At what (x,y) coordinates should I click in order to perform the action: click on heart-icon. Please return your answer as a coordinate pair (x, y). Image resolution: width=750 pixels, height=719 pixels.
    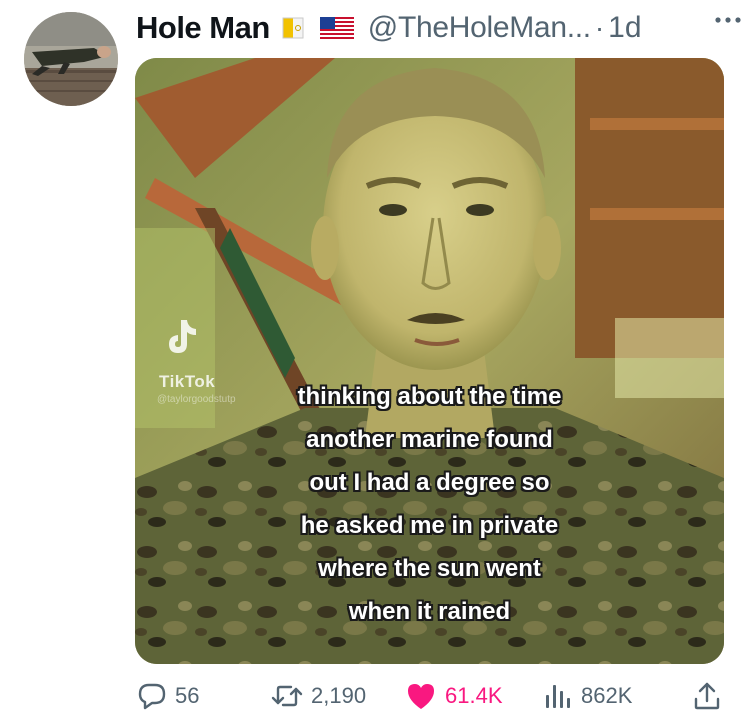
    Looking at the image, I should click on (421, 696).